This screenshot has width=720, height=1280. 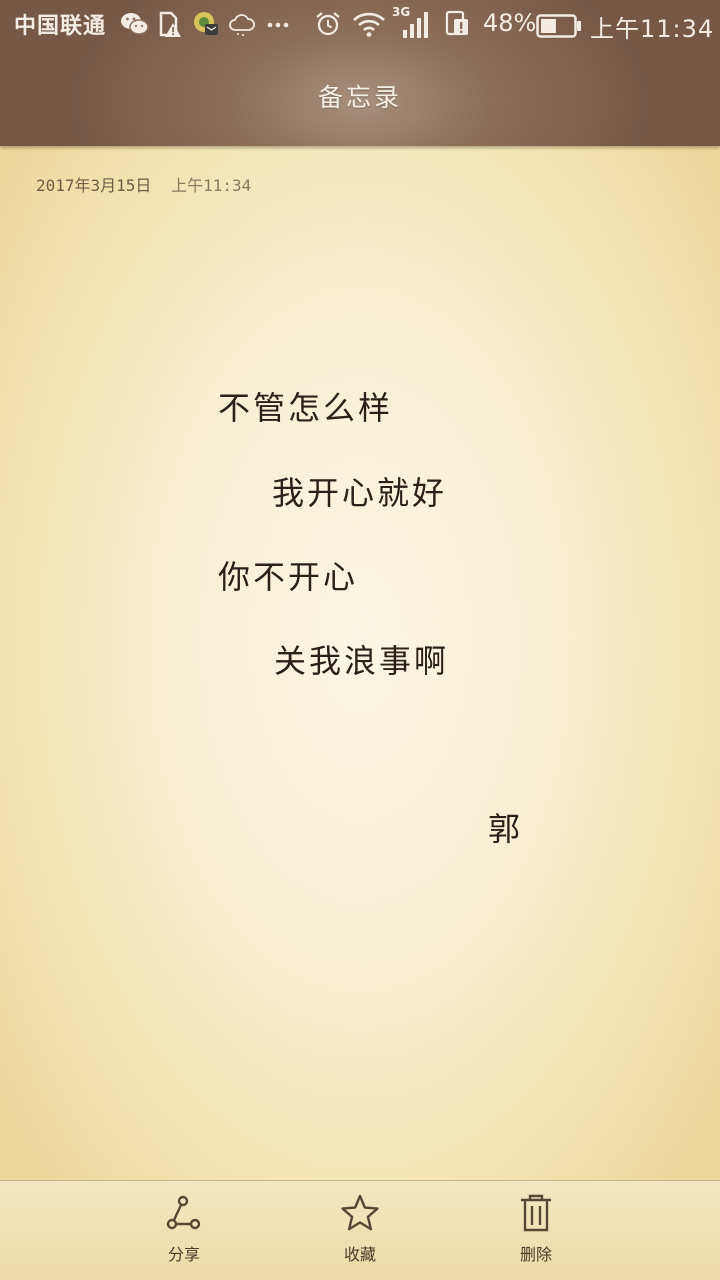 I want to click on signal-icon: 3G, so click(x=410, y=21).